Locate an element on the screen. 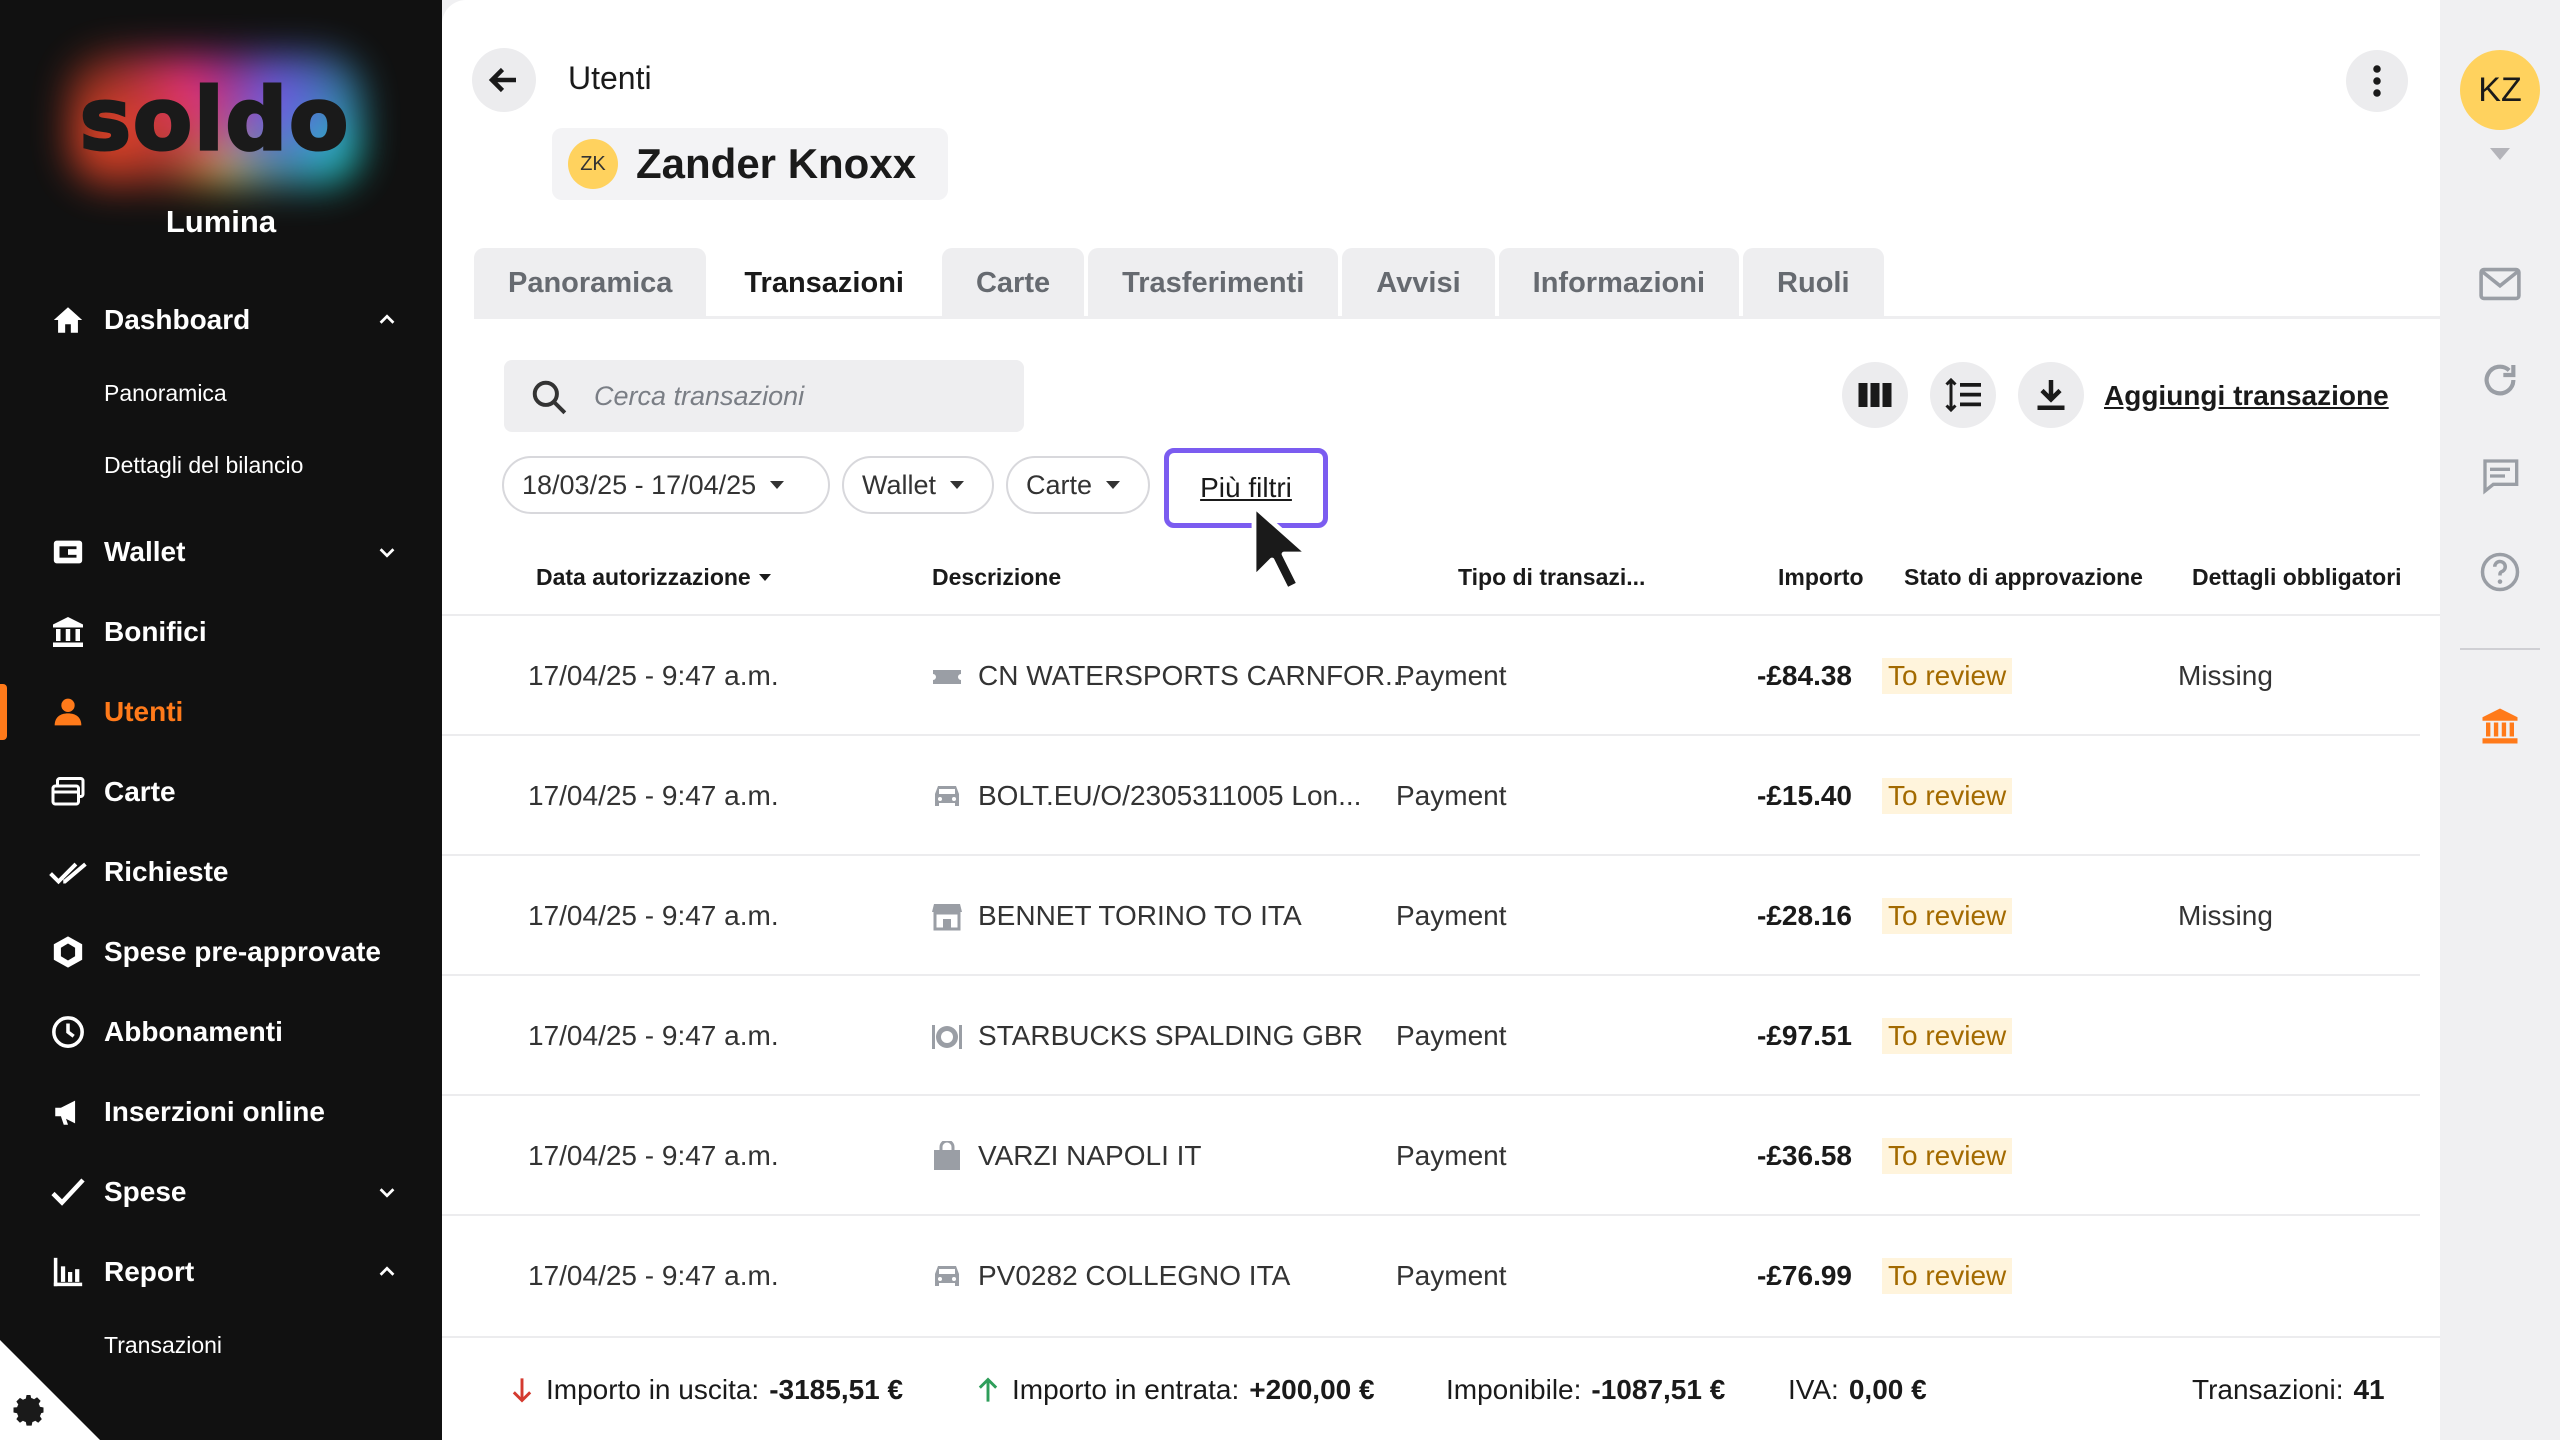 This screenshot has height=1440, width=2560. add-transaction-link: Aggiungi transazione is located at coordinates (2246, 396).